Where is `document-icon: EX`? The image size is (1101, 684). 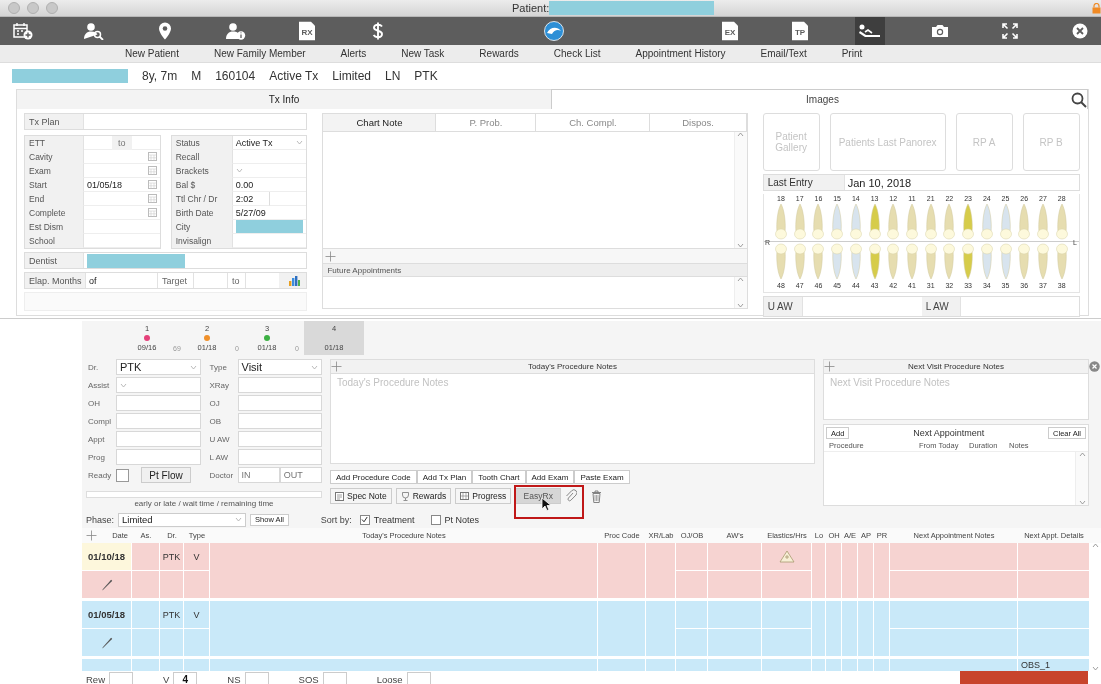 document-icon: EX is located at coordinates (730, 31).